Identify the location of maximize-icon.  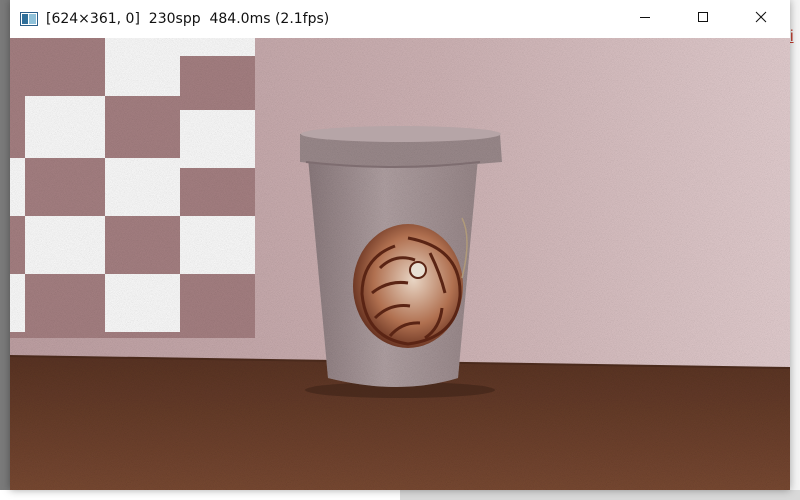
(703, 19).